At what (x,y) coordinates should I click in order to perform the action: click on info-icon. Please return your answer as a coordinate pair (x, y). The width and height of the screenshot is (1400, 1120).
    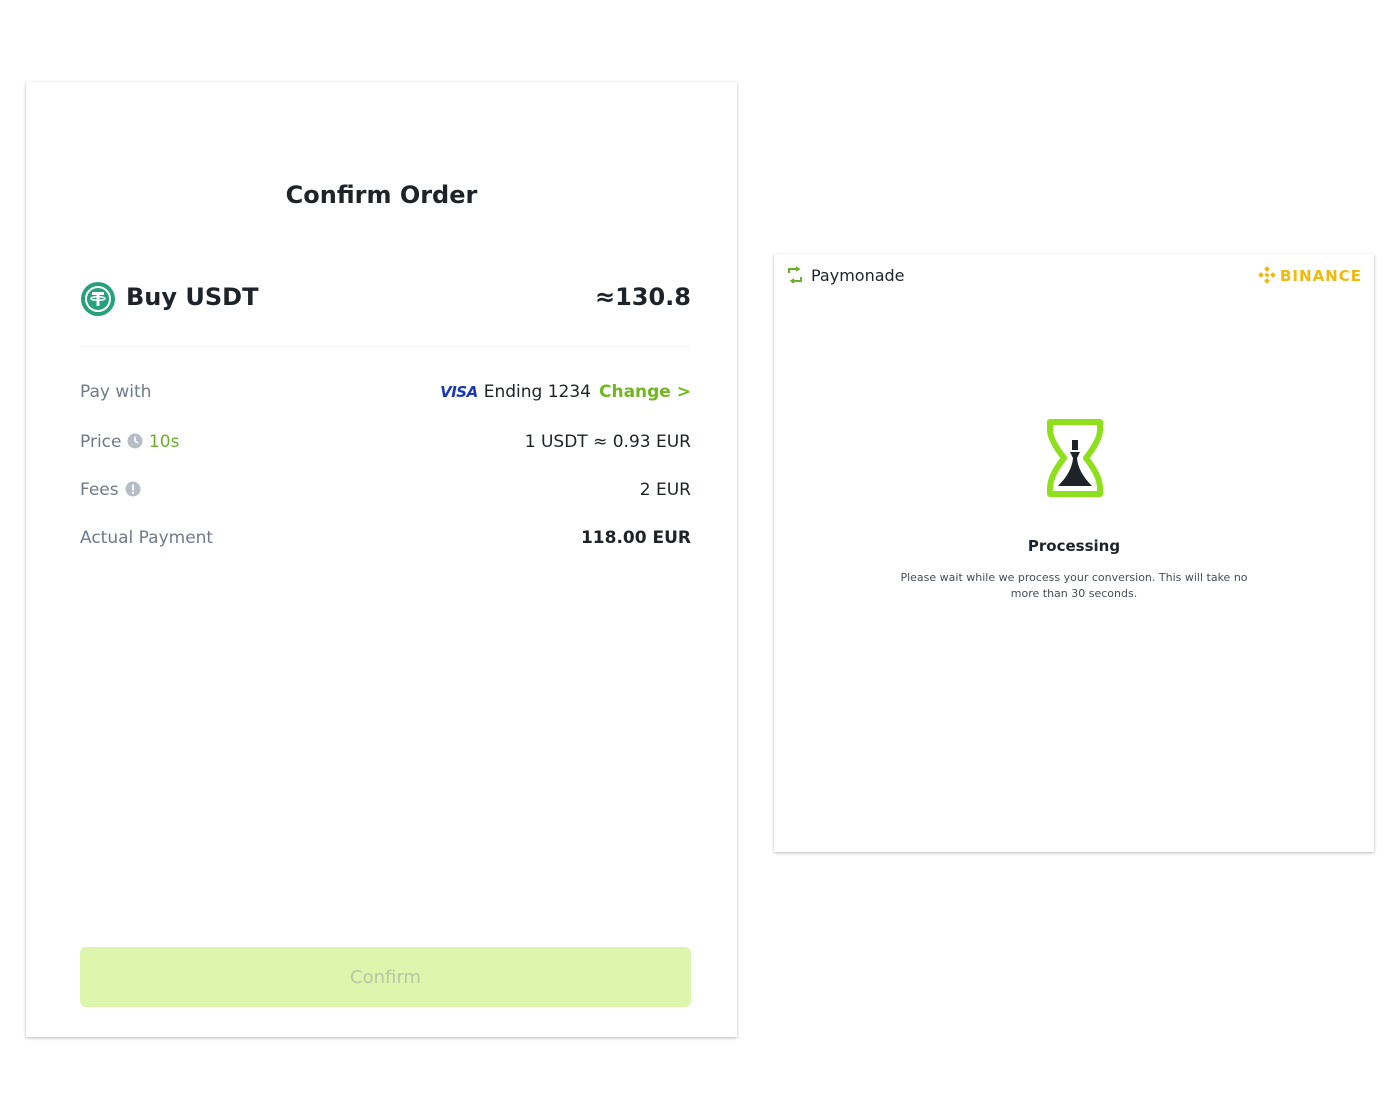
    Looking at the image, I should click on (133, 491).